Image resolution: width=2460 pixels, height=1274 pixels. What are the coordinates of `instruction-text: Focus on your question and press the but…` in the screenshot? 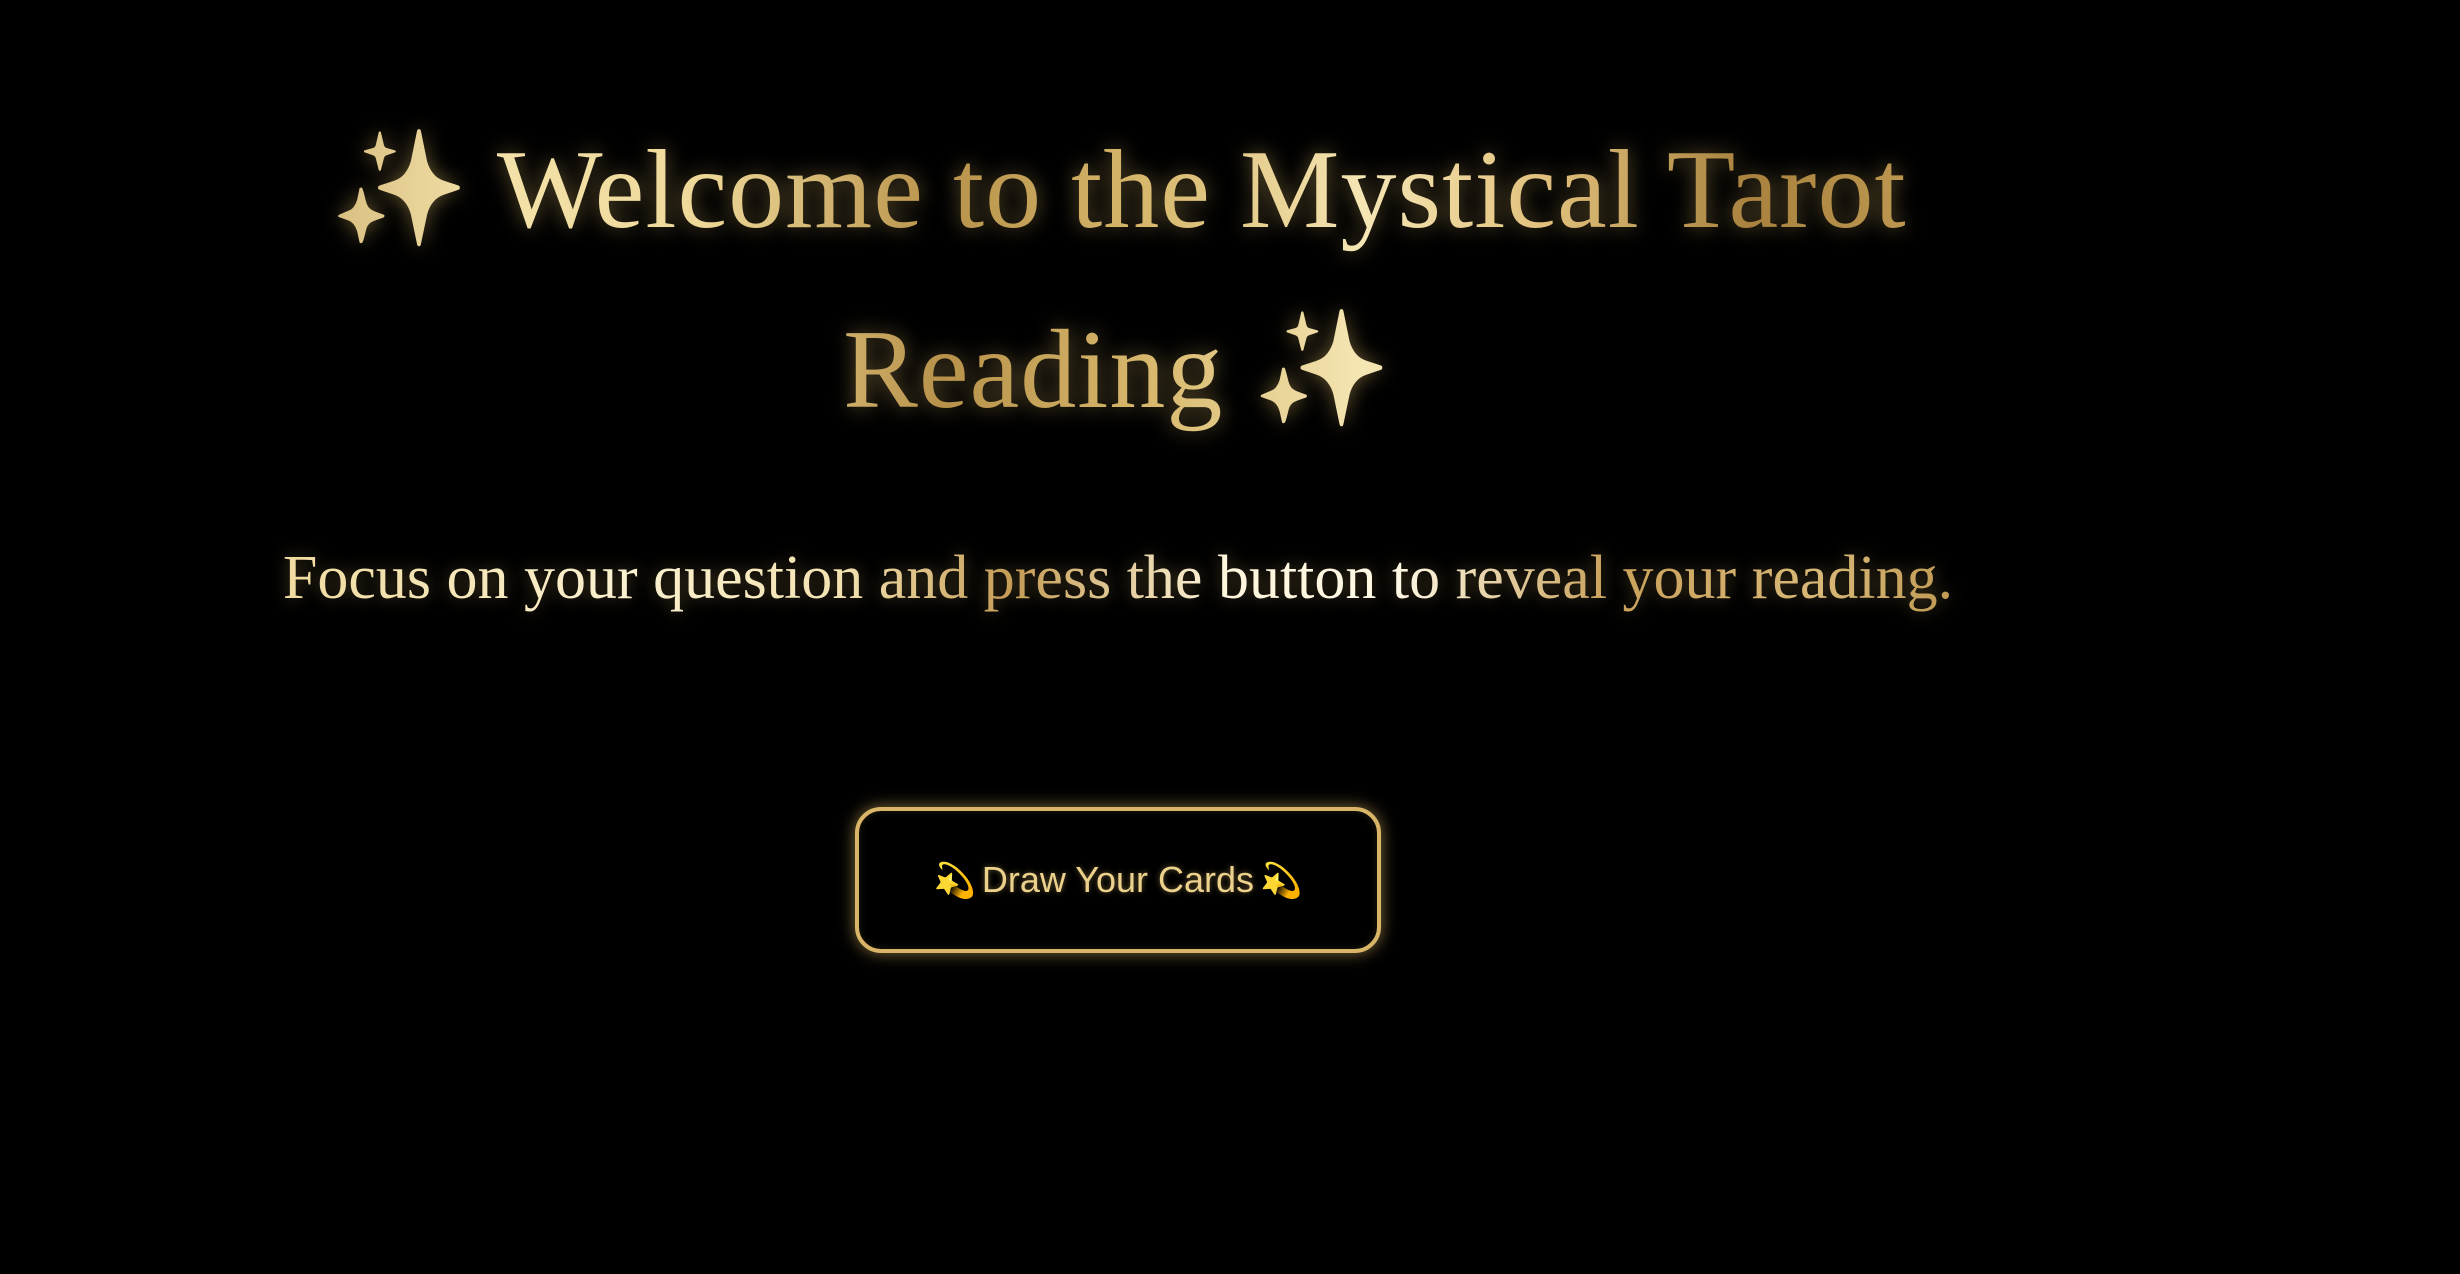 It's located at (1118, 578).